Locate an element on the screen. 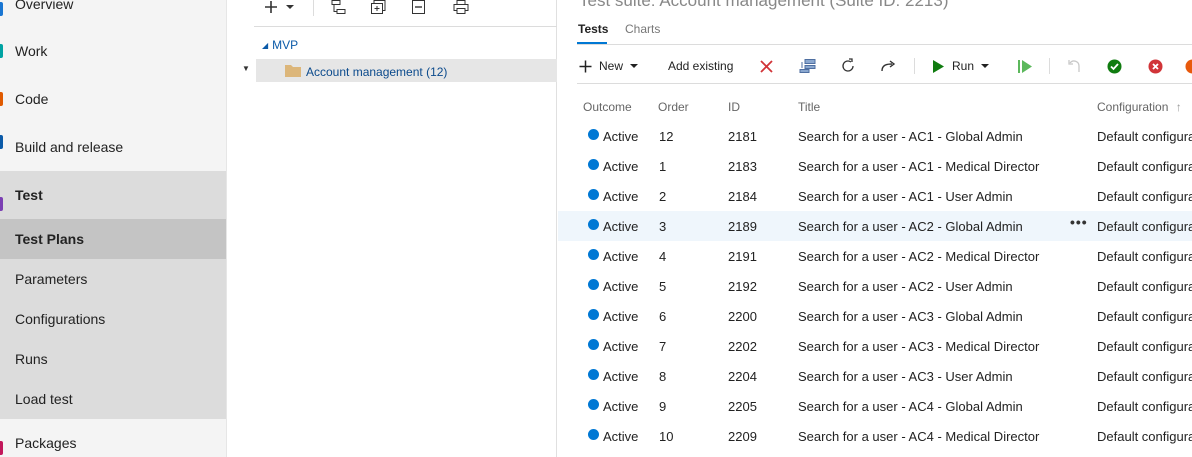 This screenshot has width=1192, height=457. pass-button is located at coordinates (1114, 66).